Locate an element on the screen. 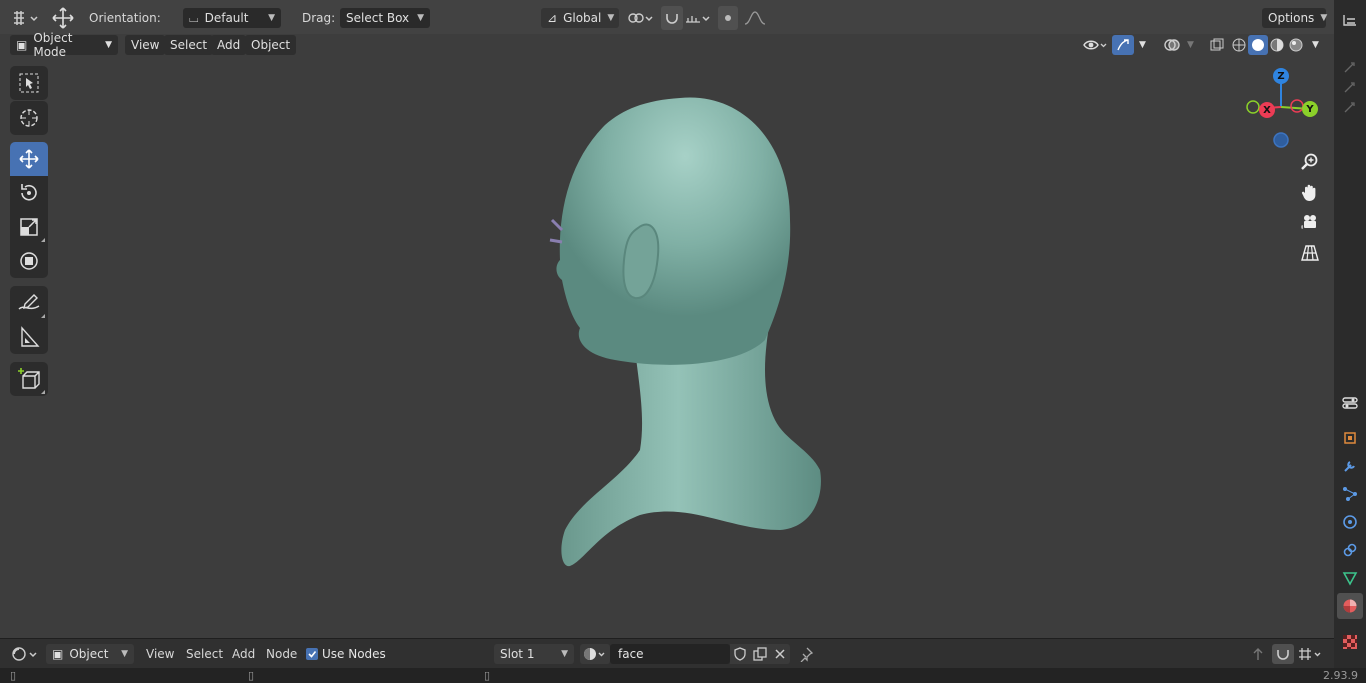 The height and width of the screenshot is (683, 1366). add-cube-icon is located at coordinates (29, 378).